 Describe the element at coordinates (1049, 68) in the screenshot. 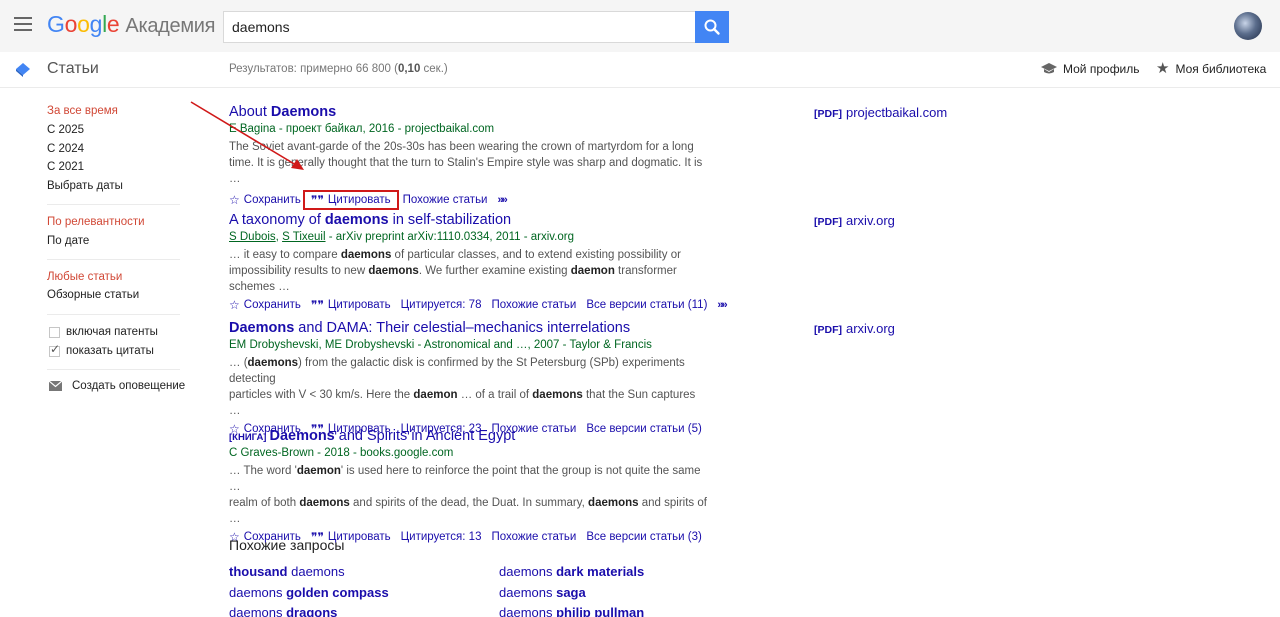

I see `graduation-cap-icon` at that location.